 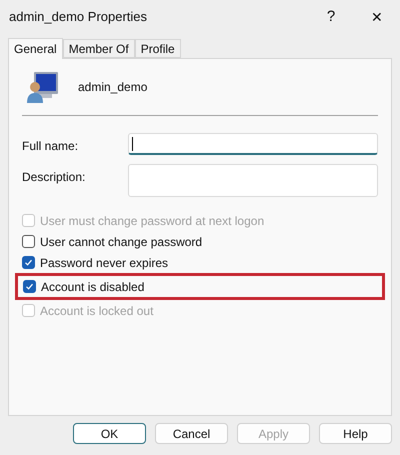 What do you see at coordinates (98, 48) in the screenshot?
I see `tab: Member Of` at bounding box center [98, 48].